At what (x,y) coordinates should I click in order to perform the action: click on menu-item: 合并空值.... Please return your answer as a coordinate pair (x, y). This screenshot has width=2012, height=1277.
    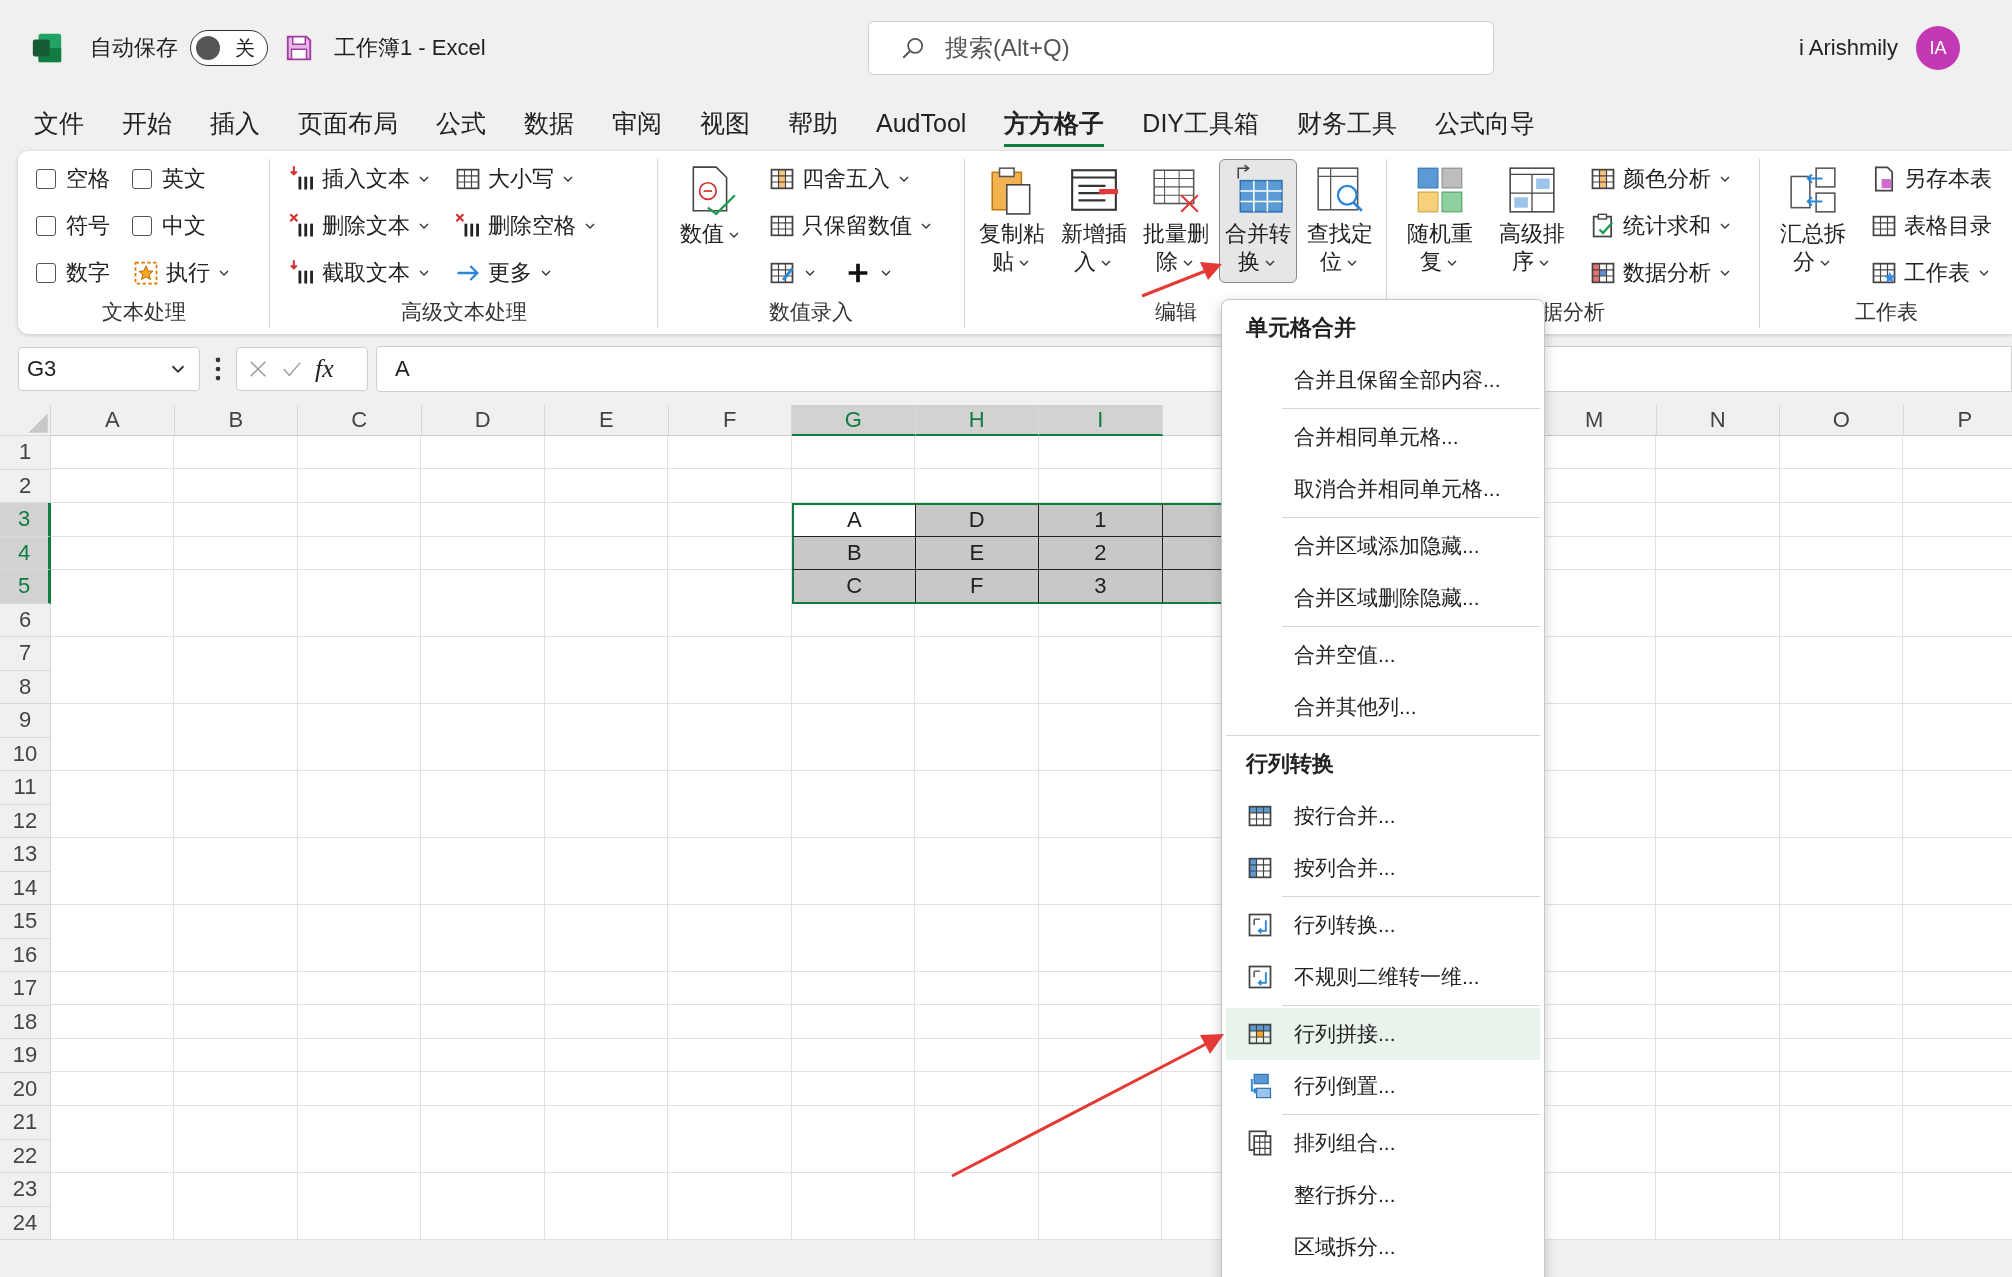
    Looking at the image, I should click on (1383, 655).